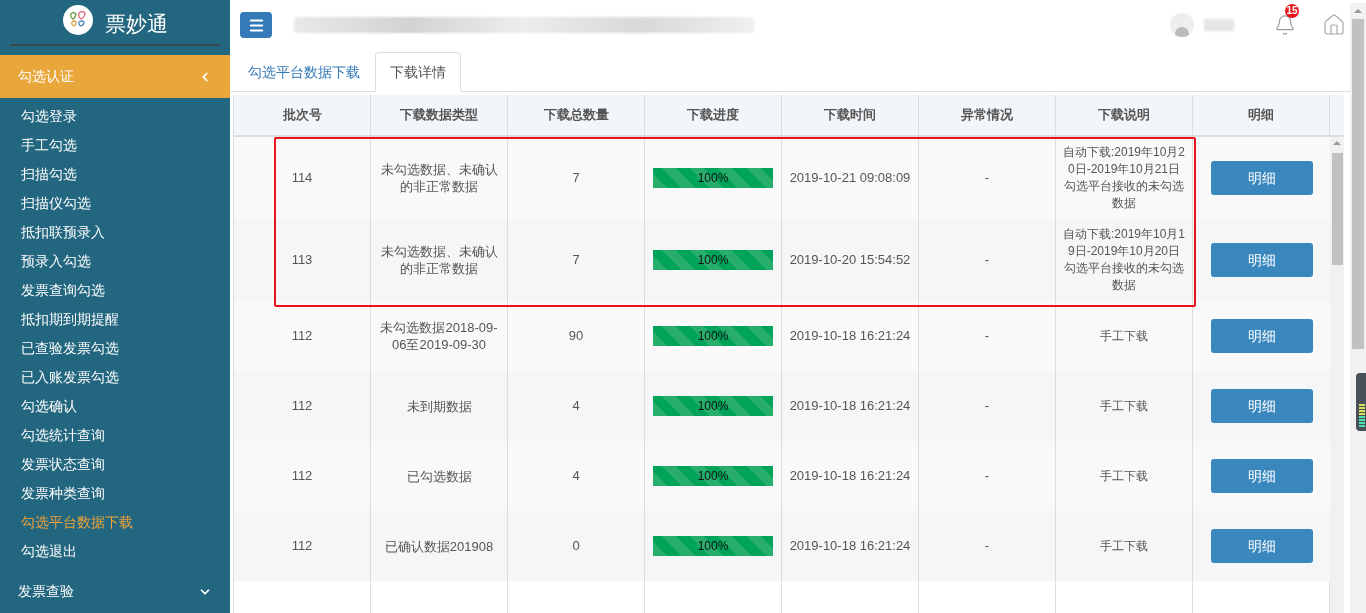  What do you see at coordinates (439, 546) in the screenshot?
I see `table-cell: 已确认数据201908` at bounding box center [439, 546].